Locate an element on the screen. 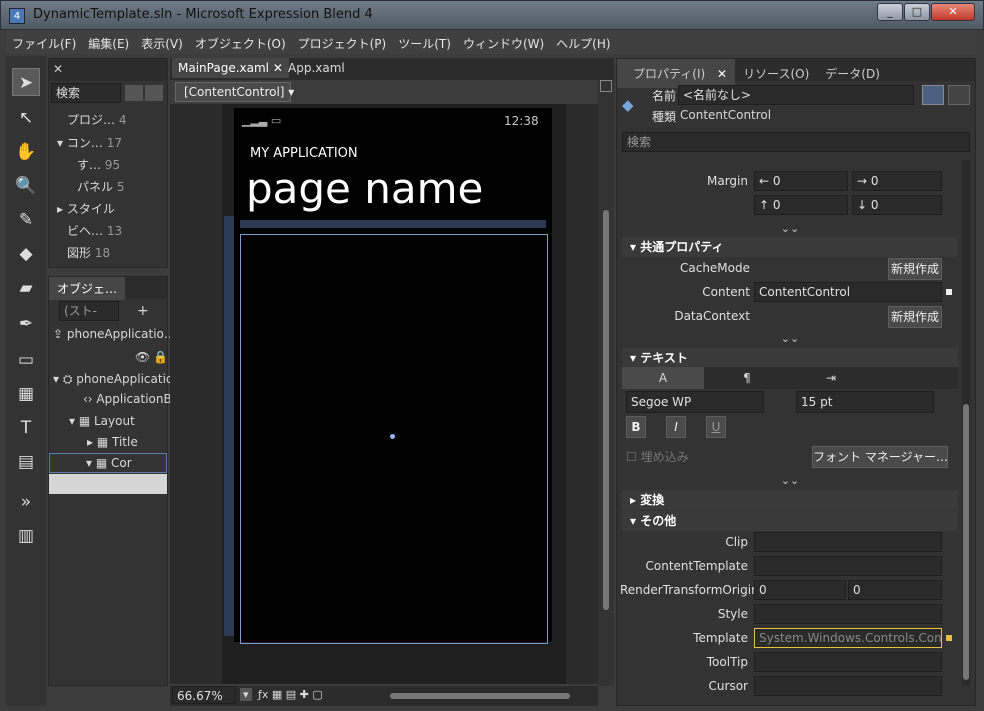  margin-right-input: → 0 is located at coordinates (897, 181).